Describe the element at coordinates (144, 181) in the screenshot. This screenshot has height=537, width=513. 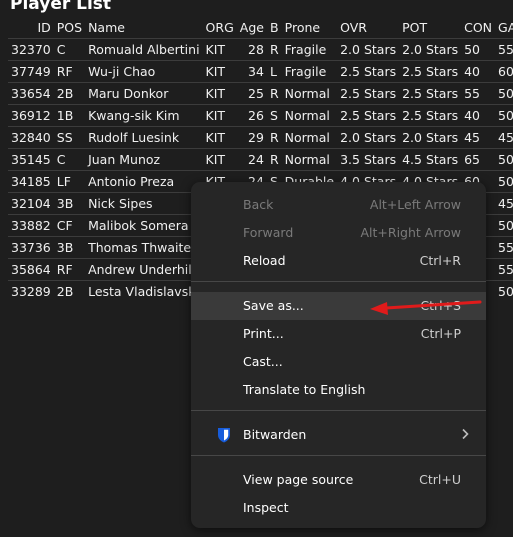
I see `cell-name: Antonio Preza` at that location.